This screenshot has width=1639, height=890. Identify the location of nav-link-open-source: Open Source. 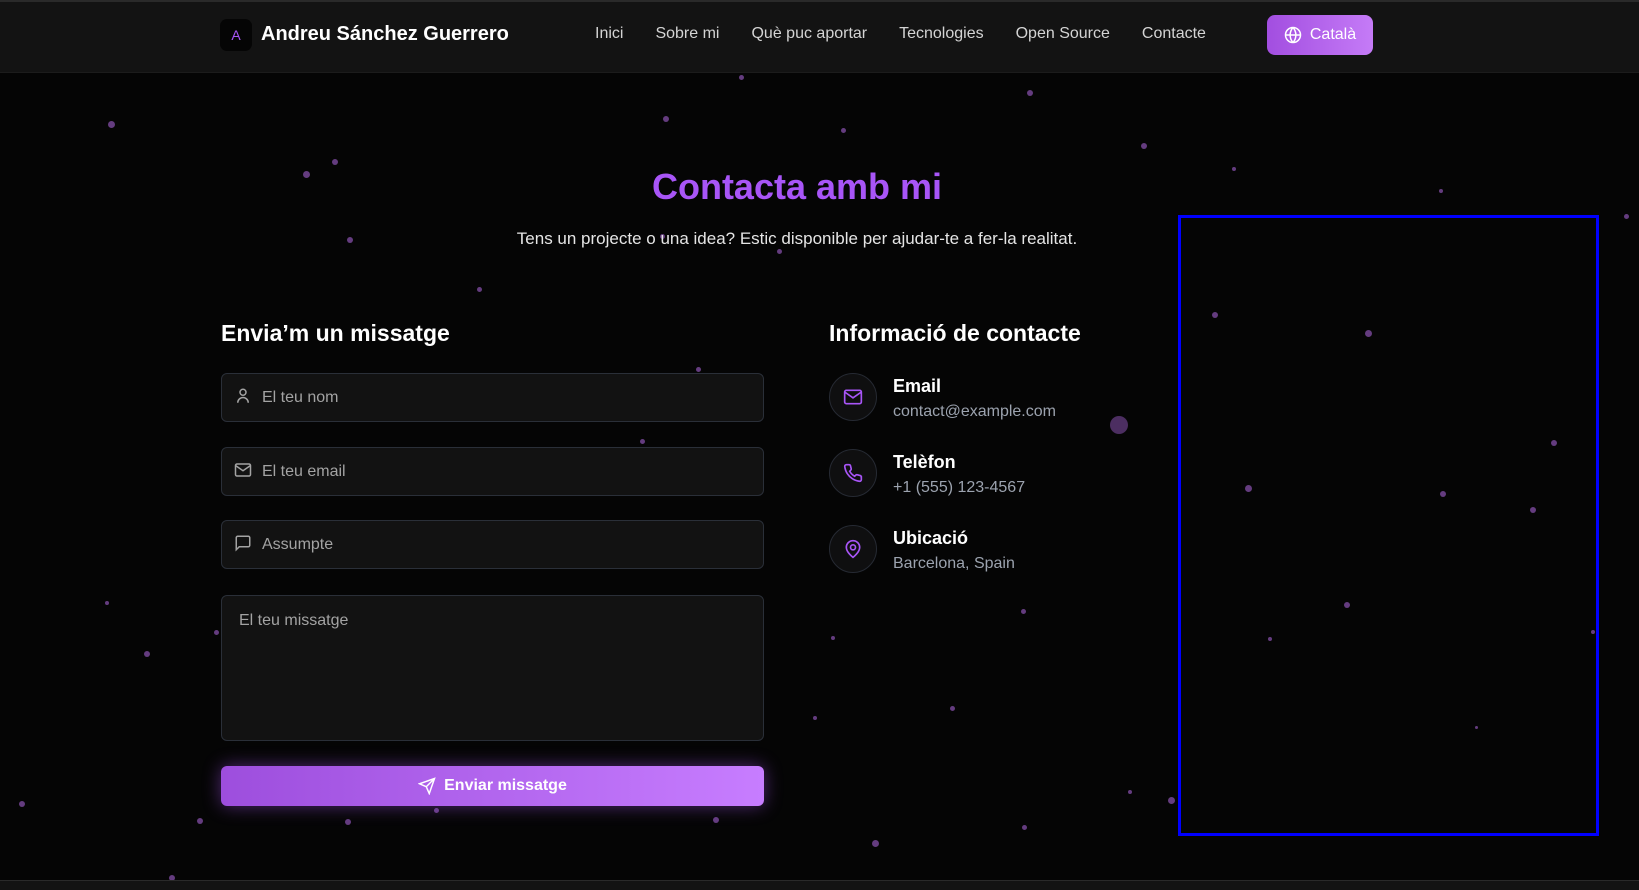
(1063, 34).